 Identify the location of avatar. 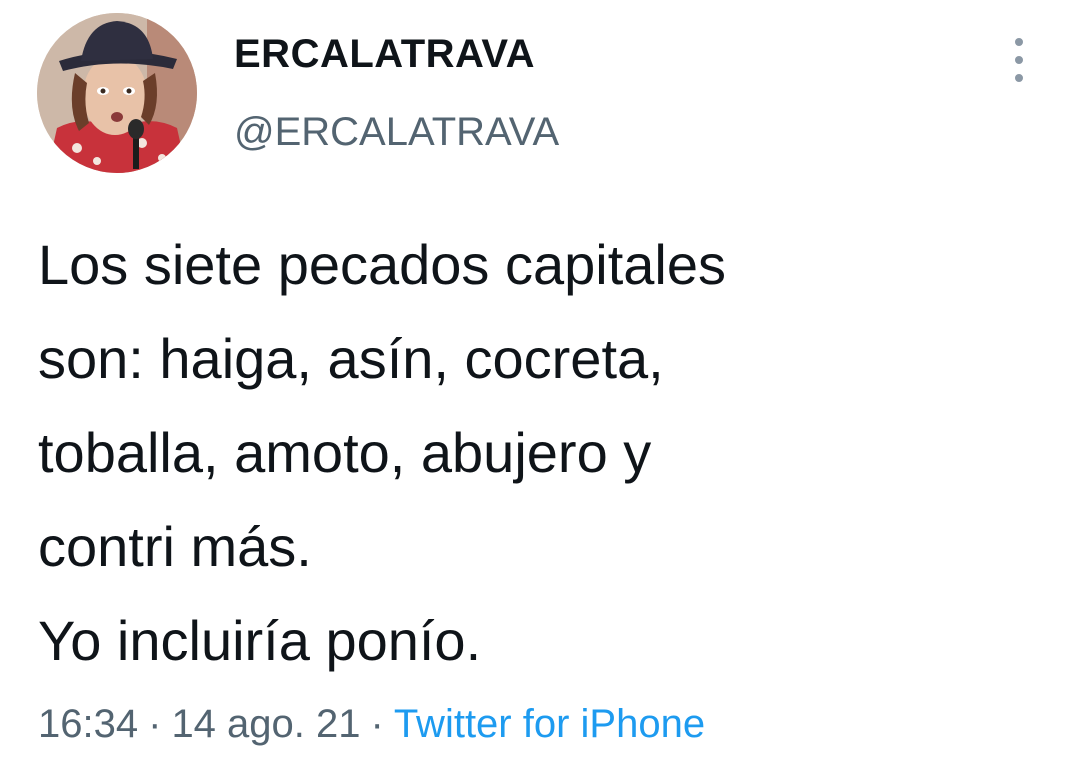
(117, 93).